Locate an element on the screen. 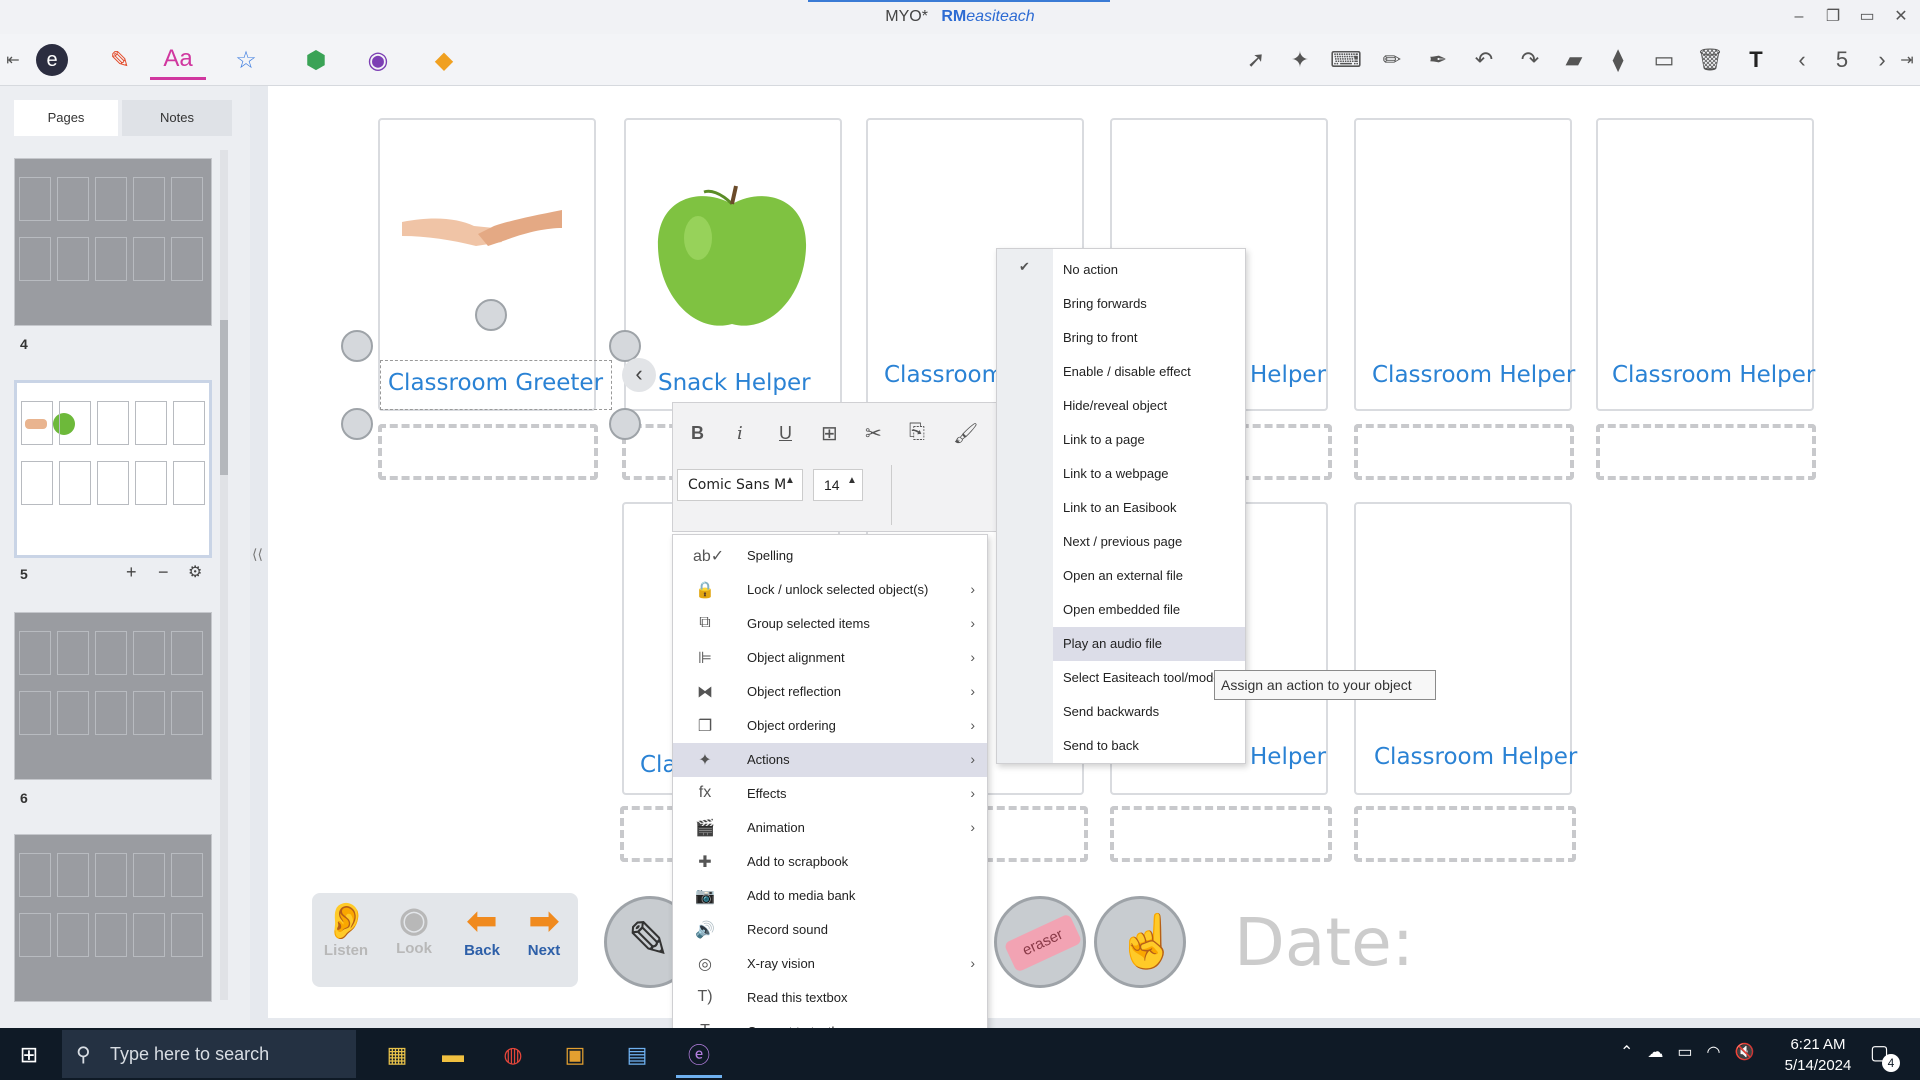 The height and width of the screenshot is (1080, 1920). pointer-hand-button: ☝ is located at coordinates (1140, 942).